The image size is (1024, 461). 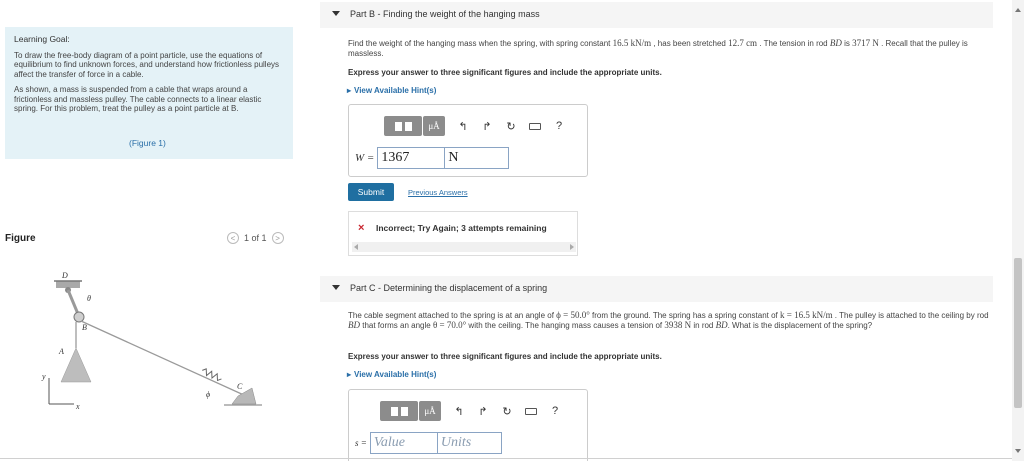 I want to click on previous-answers-link: Previous Answers, so click(x=438, y=192).